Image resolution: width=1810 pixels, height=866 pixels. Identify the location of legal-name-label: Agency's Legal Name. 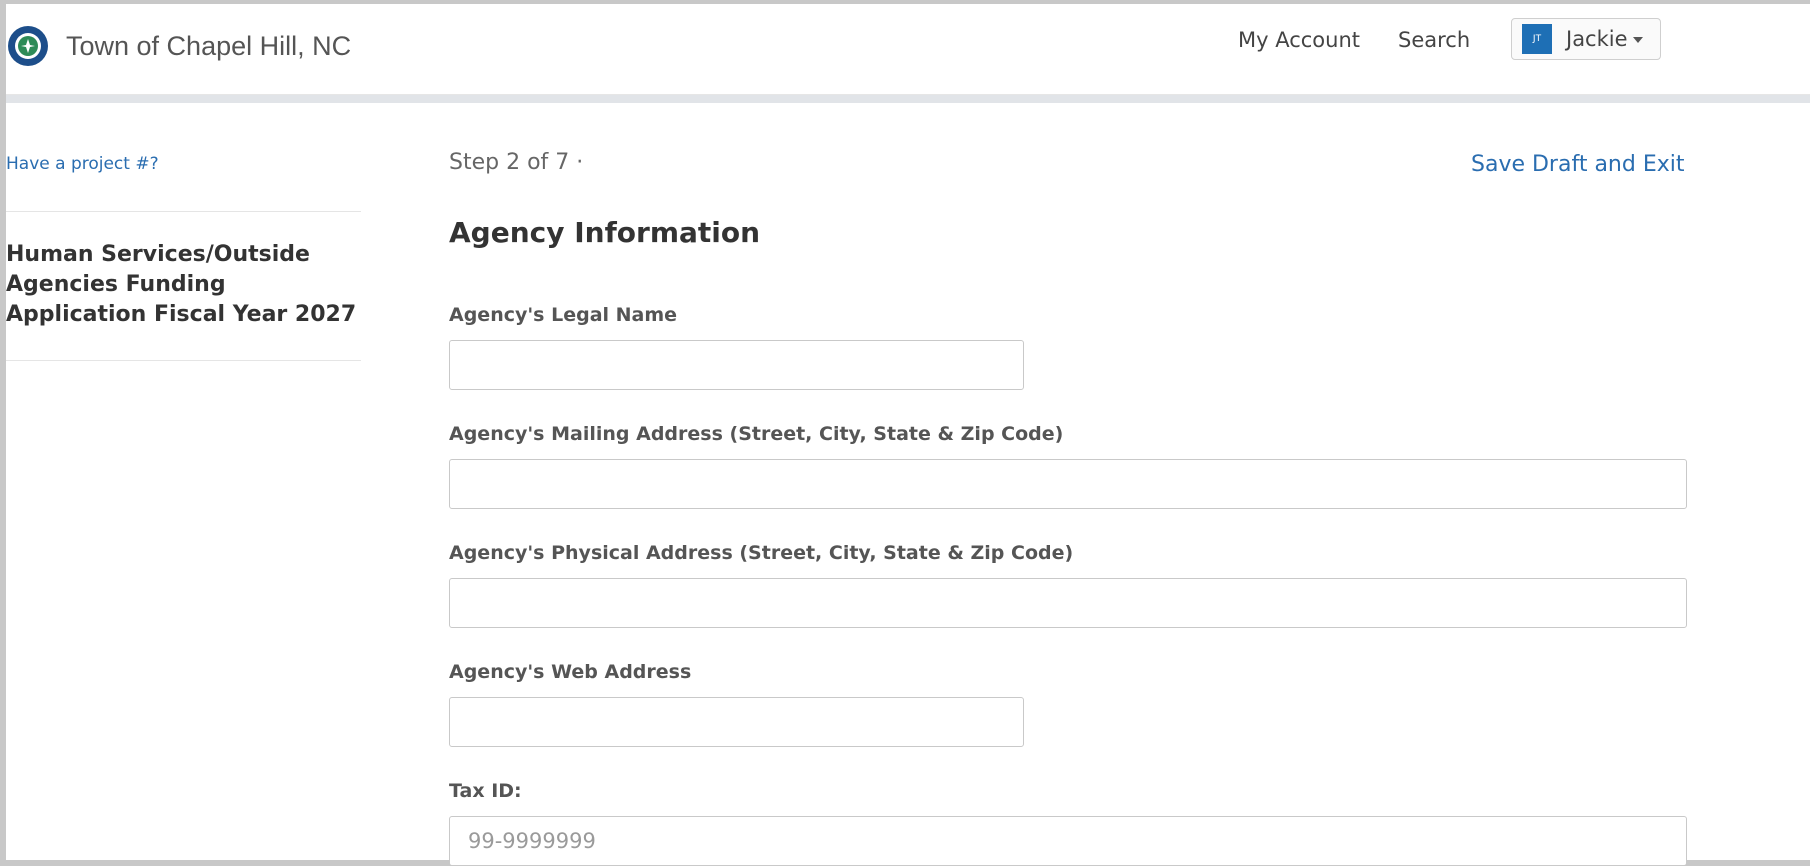
(563, 315).